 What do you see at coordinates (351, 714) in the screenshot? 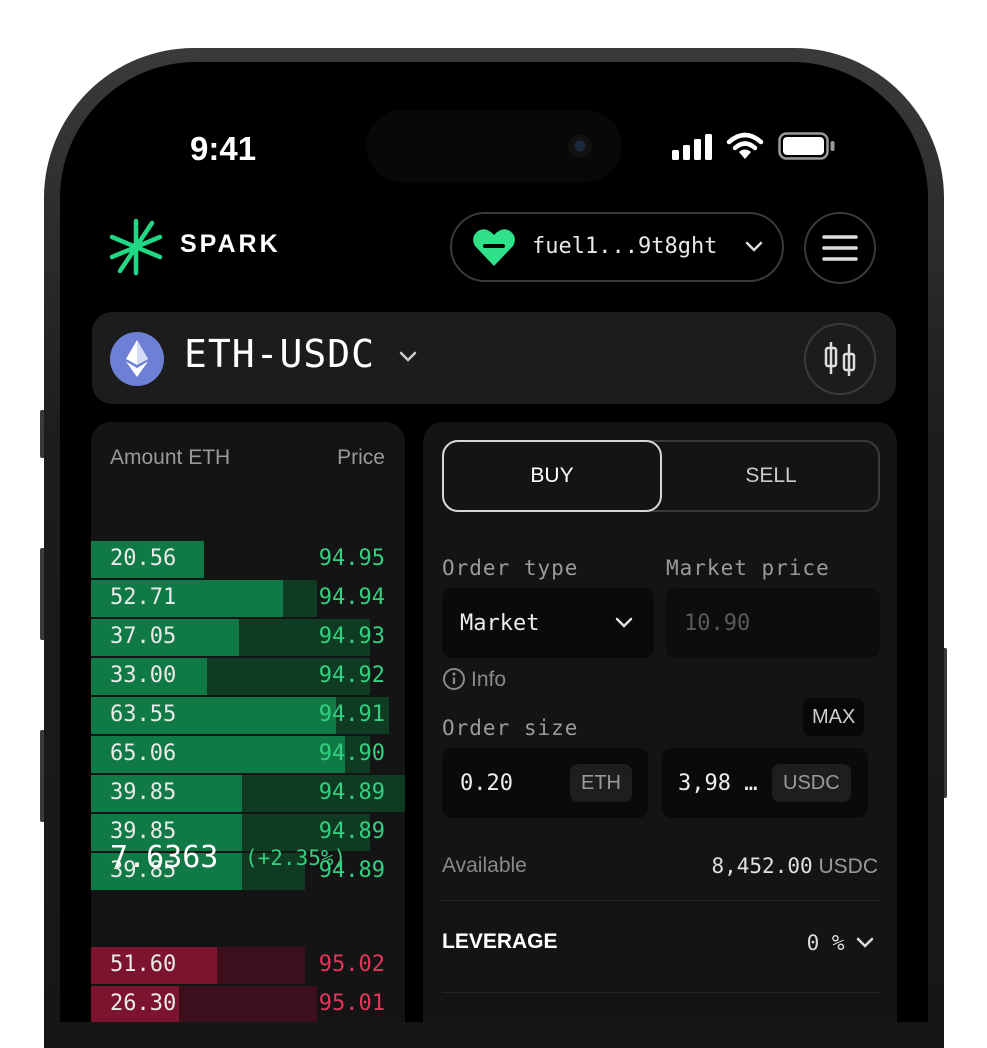
I see `order-price: 94.91` at bounding box center [351, 714].